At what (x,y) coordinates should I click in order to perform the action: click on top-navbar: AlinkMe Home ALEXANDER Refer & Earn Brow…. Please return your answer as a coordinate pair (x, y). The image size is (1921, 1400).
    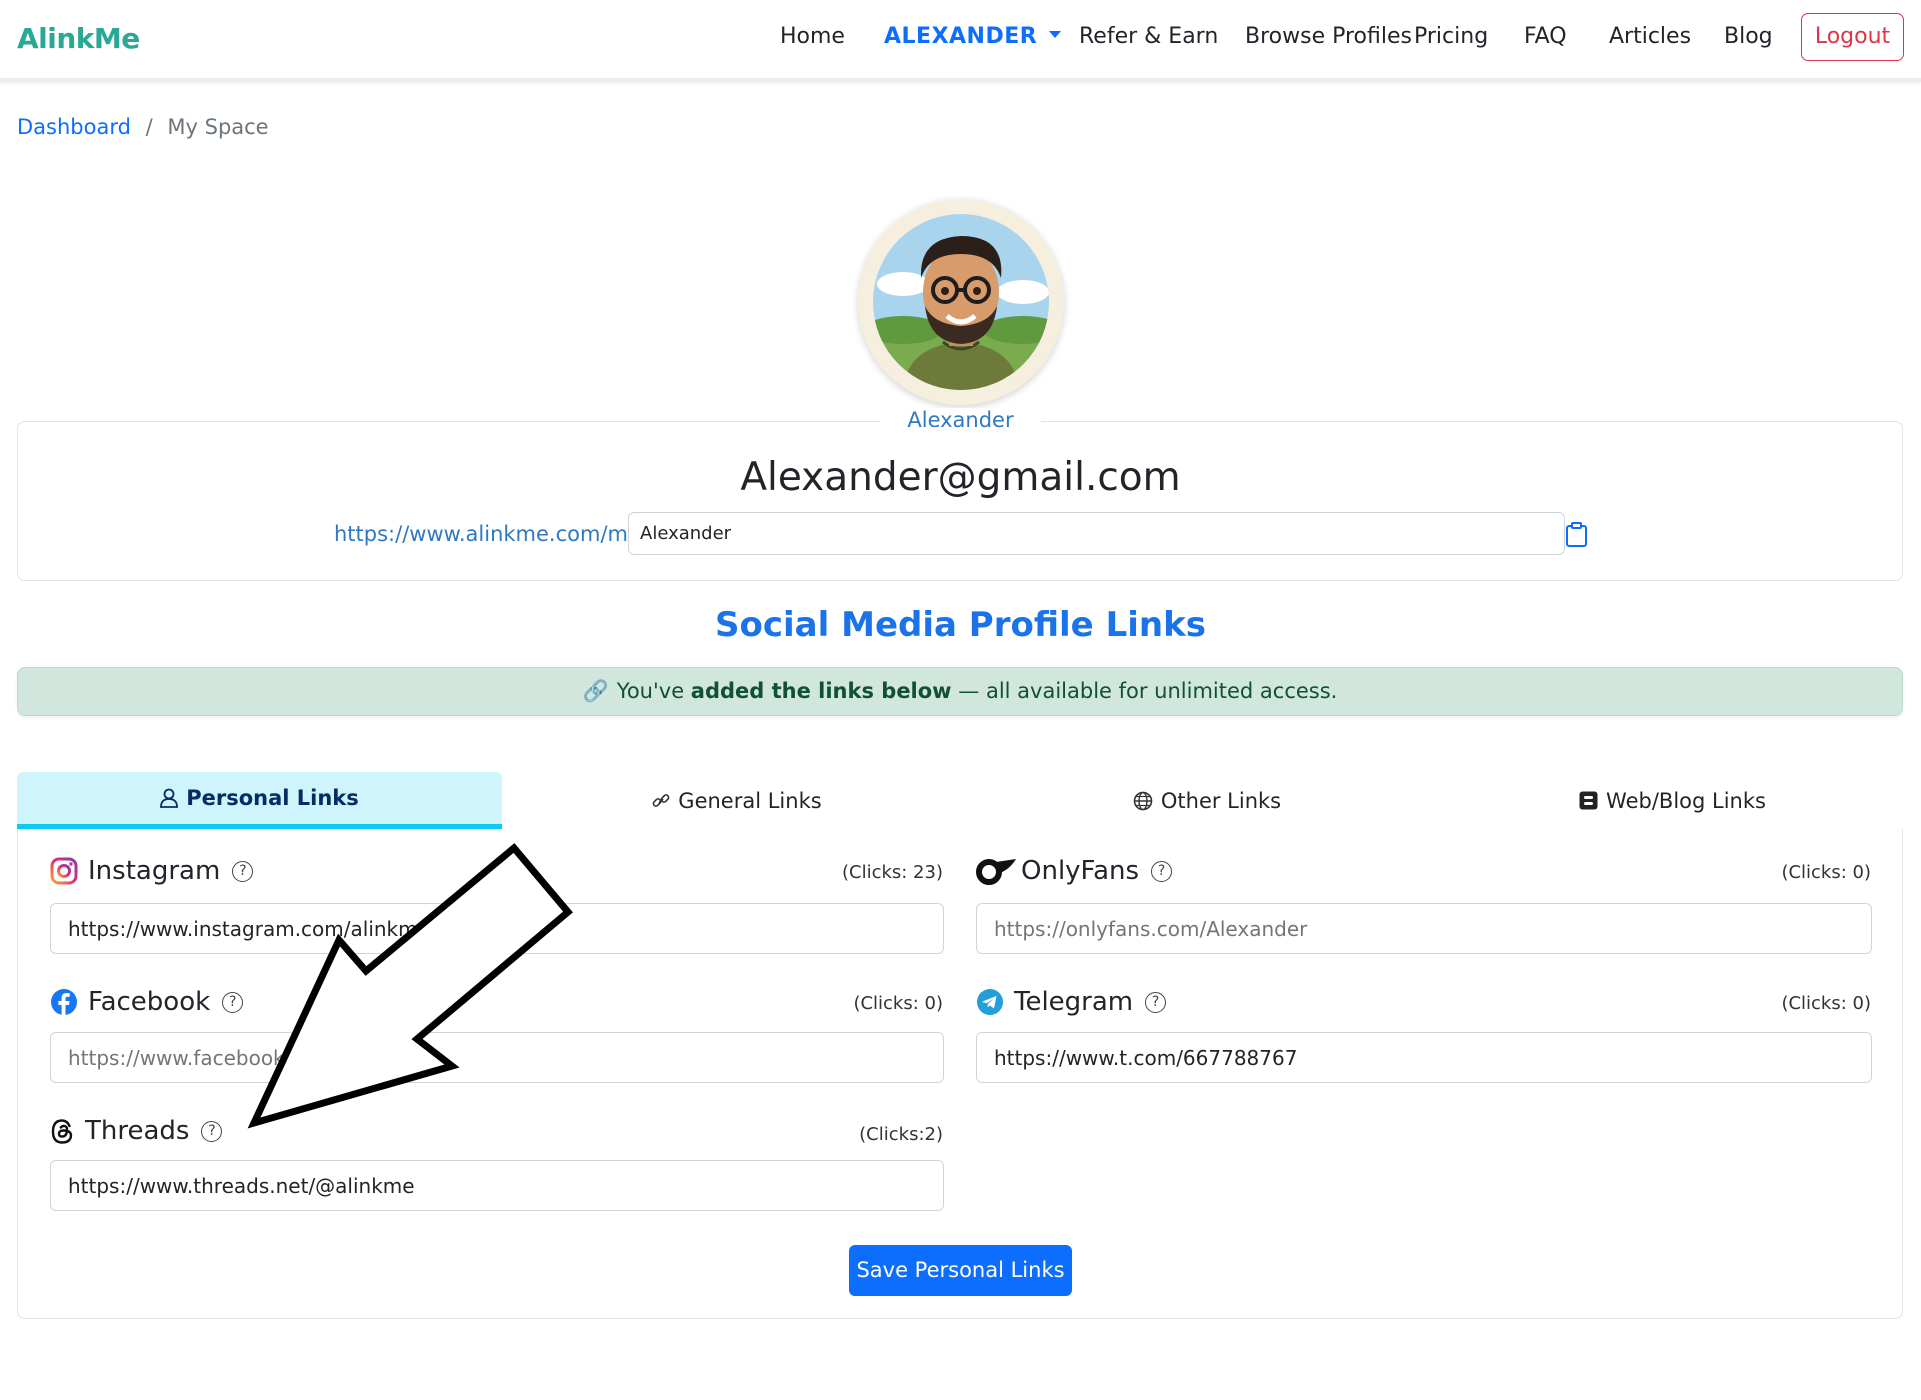
    Looking at the image, I should click on (960, 41).